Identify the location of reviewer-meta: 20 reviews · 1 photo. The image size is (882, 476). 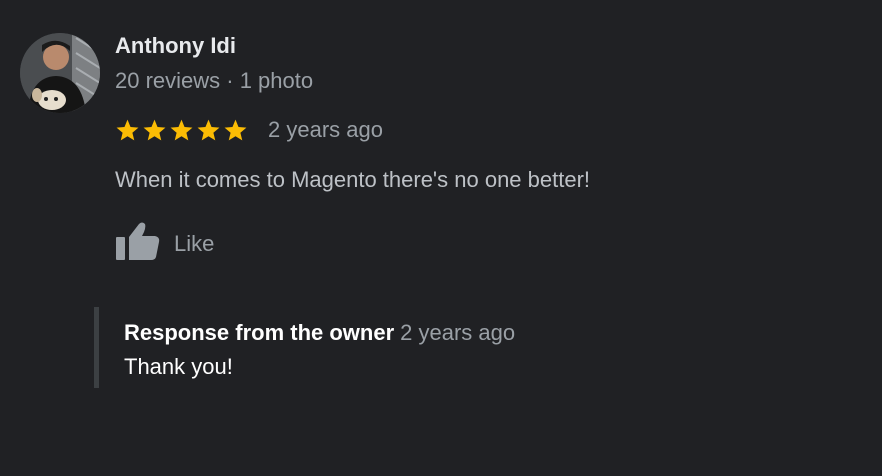
(214, 80).